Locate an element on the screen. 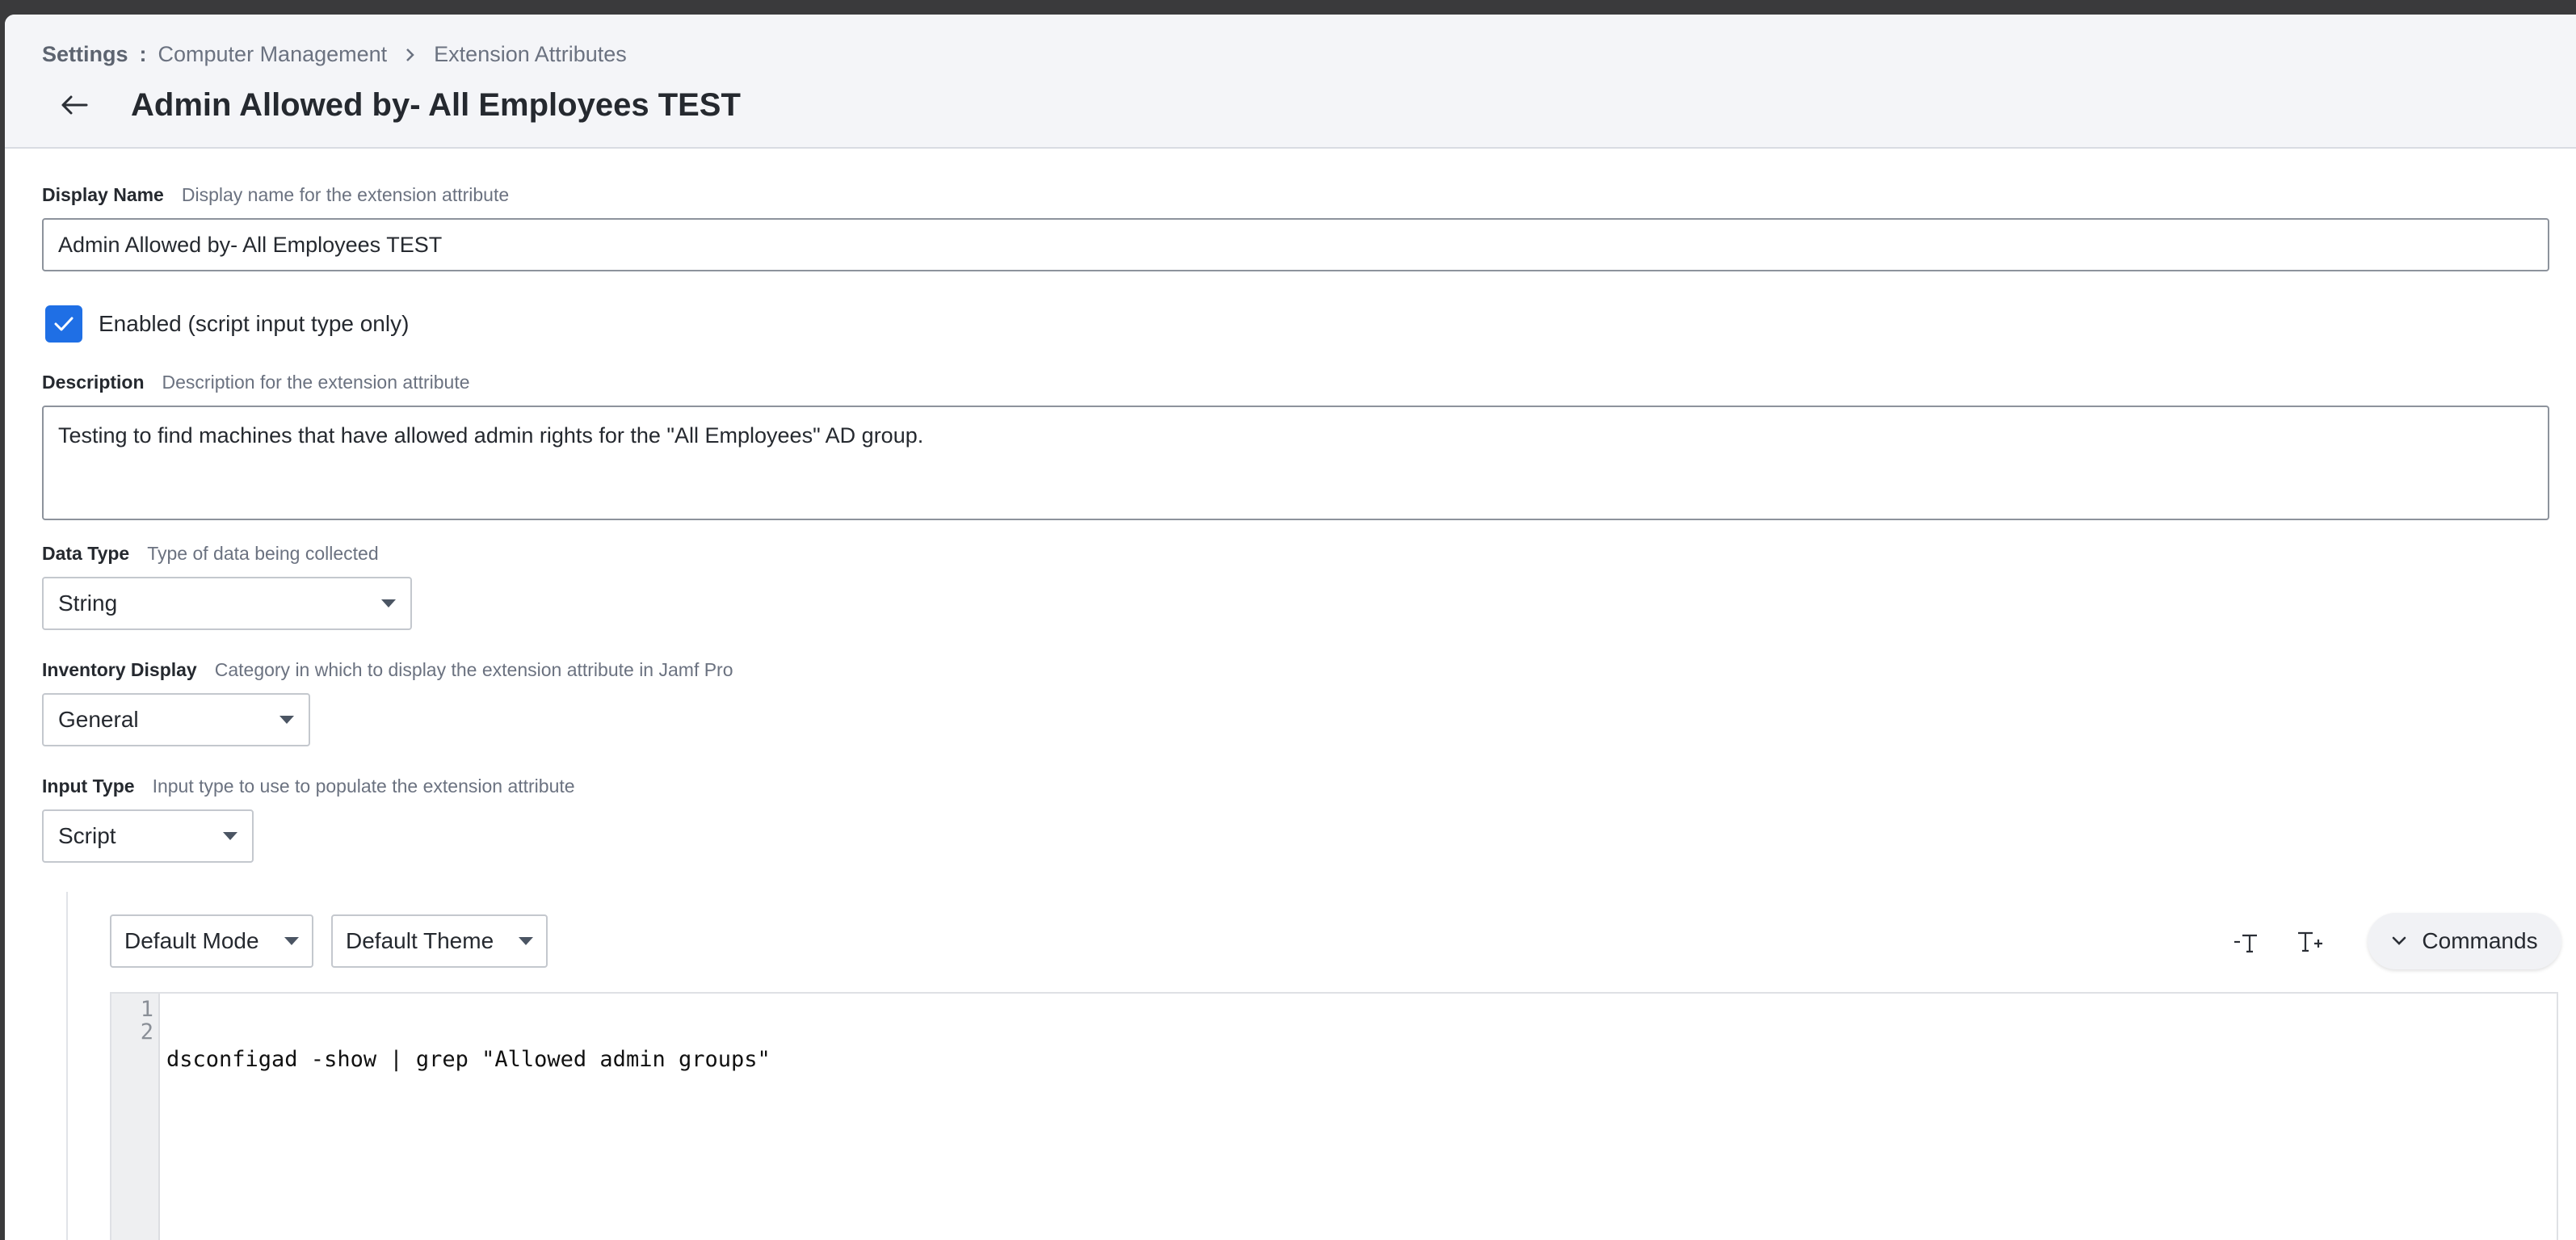  display-name-title: Display Name is located at coordinates (103, 194).